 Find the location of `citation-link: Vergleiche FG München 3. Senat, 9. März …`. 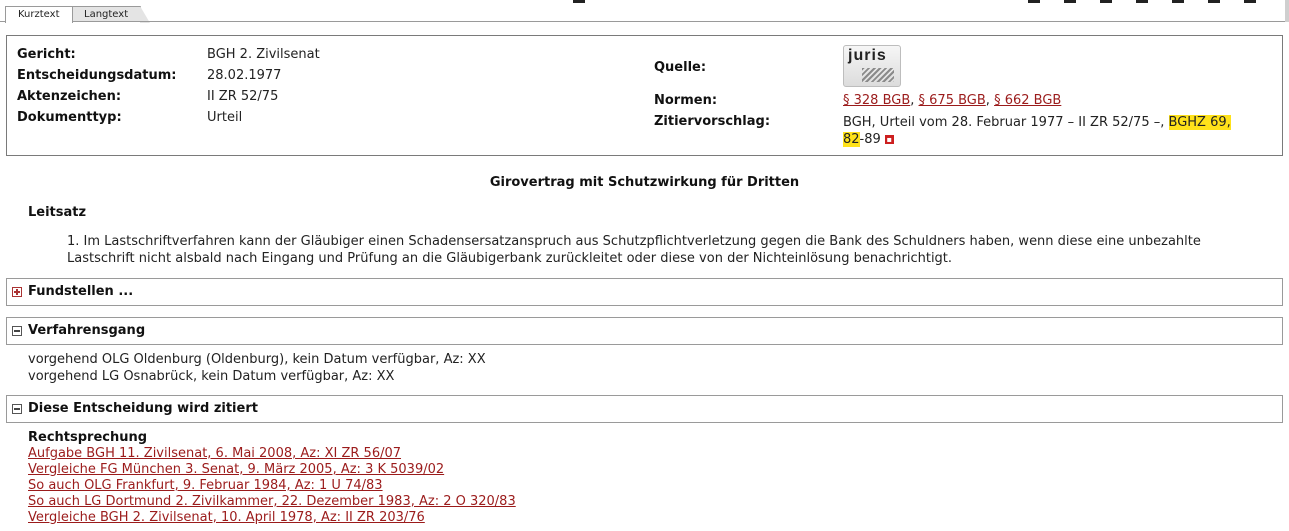

citation-link: Vergleiche FG München 3. Senat, 9. März … is located at coordinates (236, 469).